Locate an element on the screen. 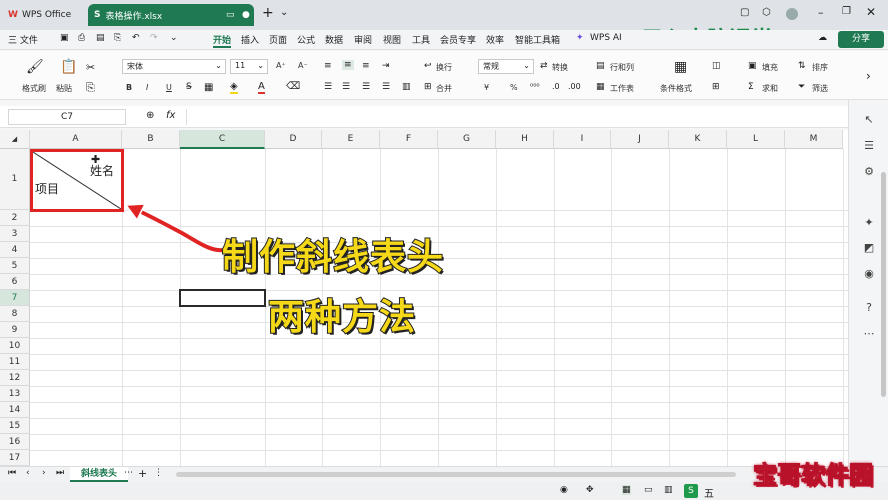 Image resolution: width=888 pixels, height=500 pixels. vertical-scrollbar is located at coordinates (883, 284).